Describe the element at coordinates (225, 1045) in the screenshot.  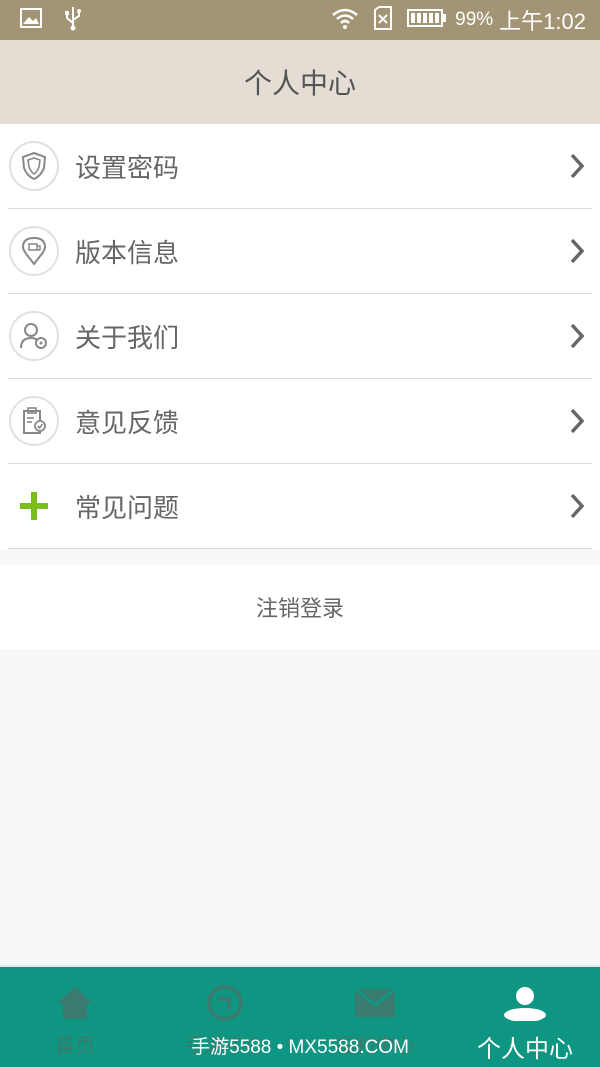
I see `tab-label: 手游中心` at that location.